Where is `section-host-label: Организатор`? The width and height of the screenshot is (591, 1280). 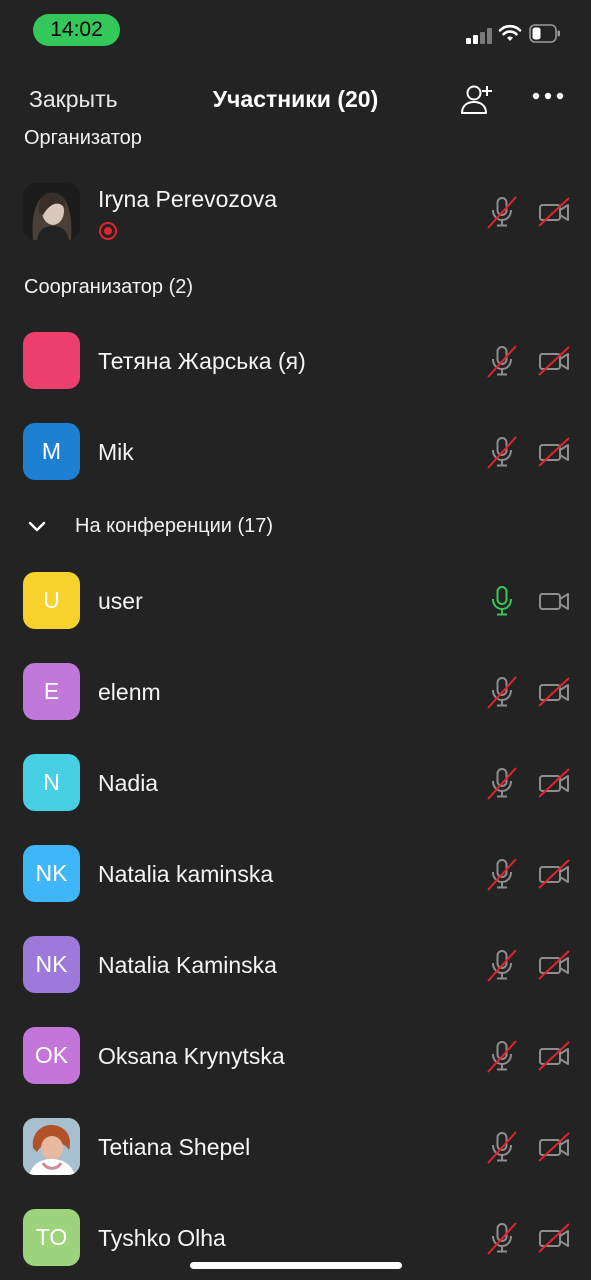
section-host-label: Организатор is located at coordinates (83, 138).